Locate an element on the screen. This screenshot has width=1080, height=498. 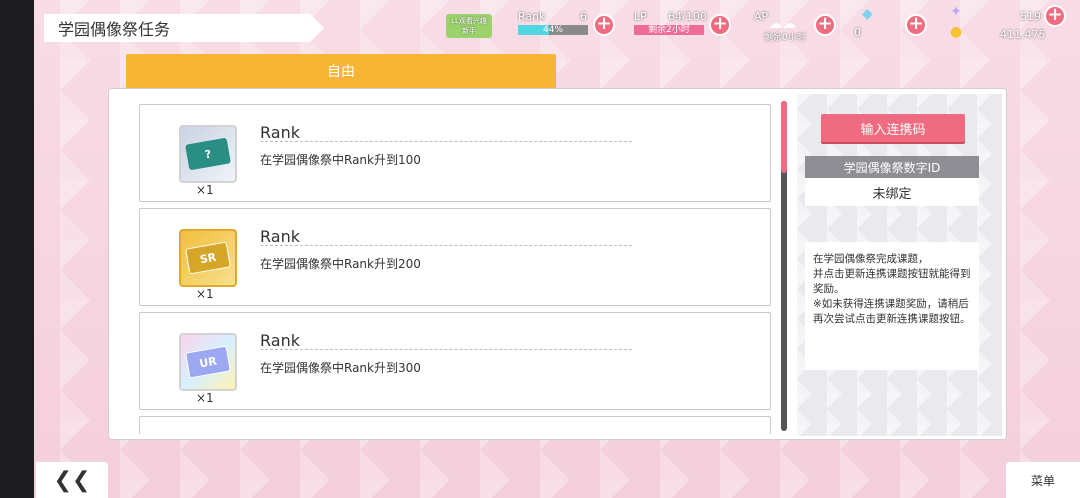
digital-id-heading: 学园偶像祭数字ID is located at coordinates (892, 167).